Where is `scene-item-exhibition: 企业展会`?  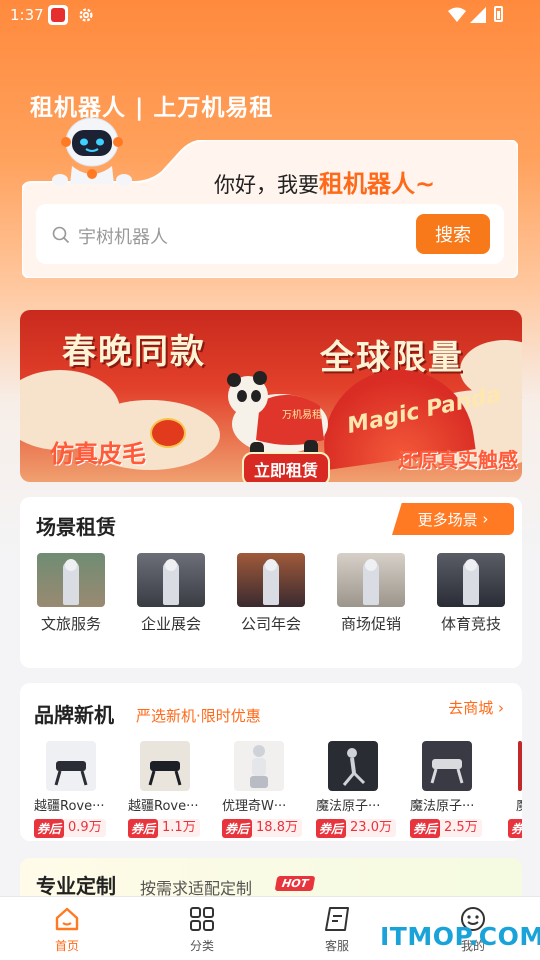
scene-item-exhibition: 企业展会 is located at coordinates (171, 593).